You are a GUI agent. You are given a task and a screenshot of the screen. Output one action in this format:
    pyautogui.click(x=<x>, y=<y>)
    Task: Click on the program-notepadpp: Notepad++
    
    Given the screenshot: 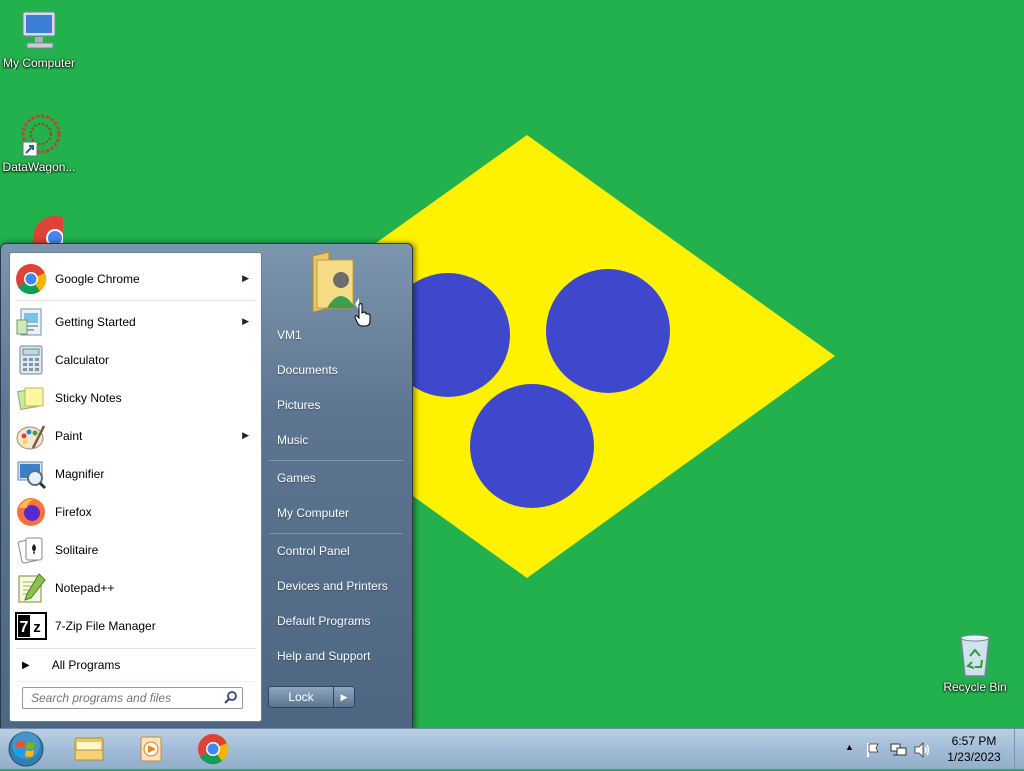 What is the action you would take?
    pyautogui.click(x=135, y=588)
    